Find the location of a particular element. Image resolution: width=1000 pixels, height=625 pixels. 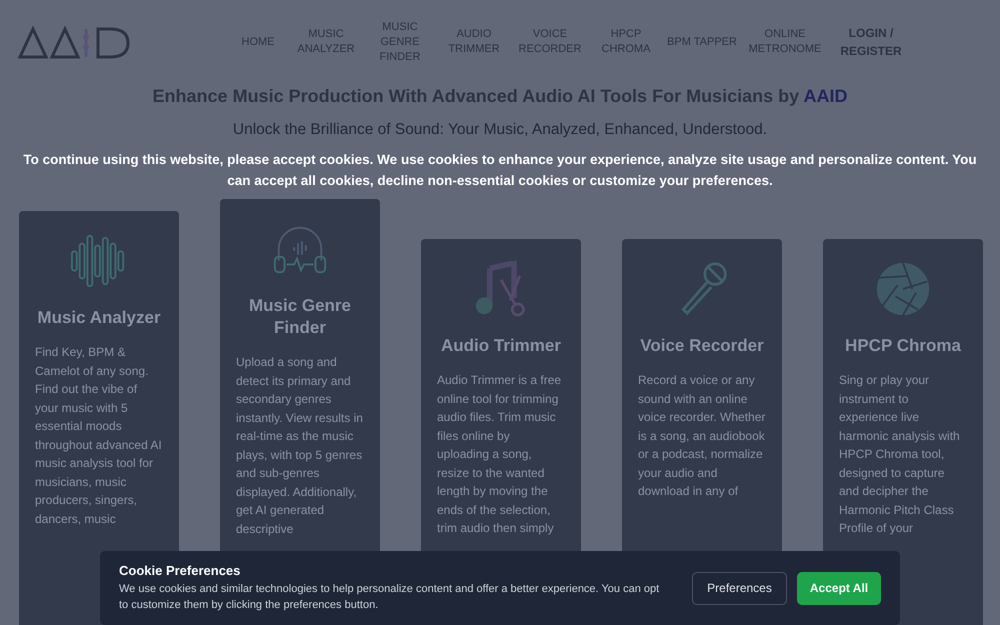

card-title: HPCP Chroma is located at coordinates (903, 346).